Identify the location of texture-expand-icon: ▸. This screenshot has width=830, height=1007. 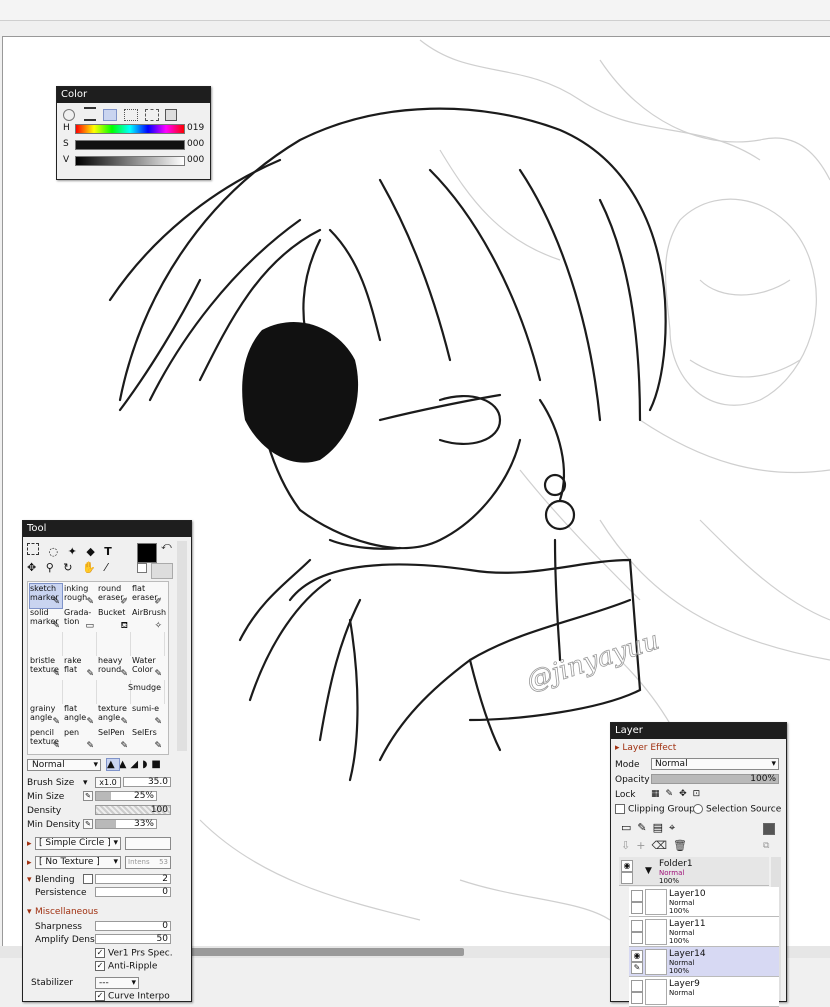
(29, 863).